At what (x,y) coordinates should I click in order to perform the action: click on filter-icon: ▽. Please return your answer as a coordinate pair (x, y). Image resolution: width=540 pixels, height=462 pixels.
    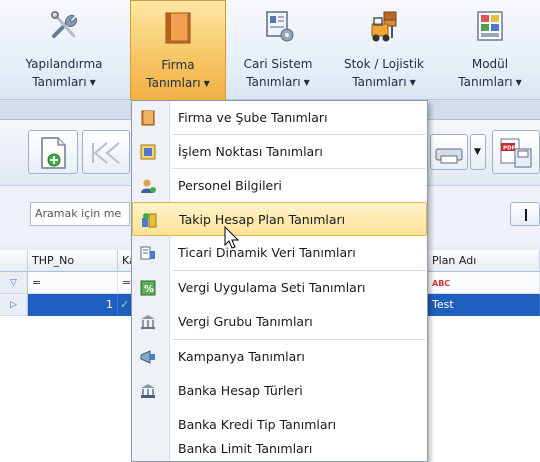
    Looking at the image, I should click on (13, 283).